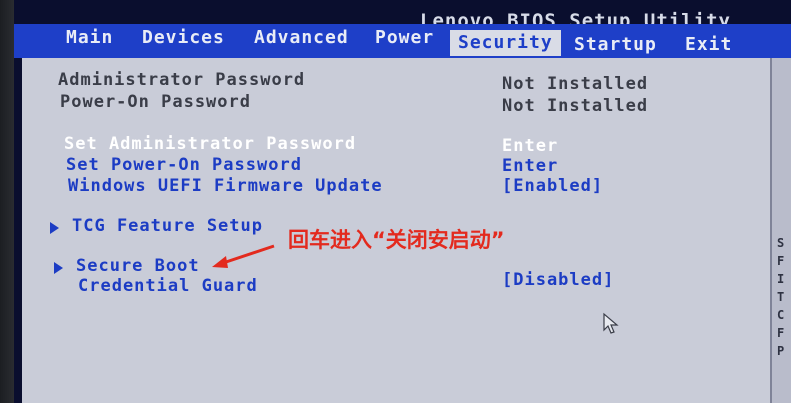 The height and width of the screenshot is (403, 791). What do you see at coordinates (575, 106) in the screenshot?
I see `poweron-password-value: Not Installed` at bounding box center [575, 106].